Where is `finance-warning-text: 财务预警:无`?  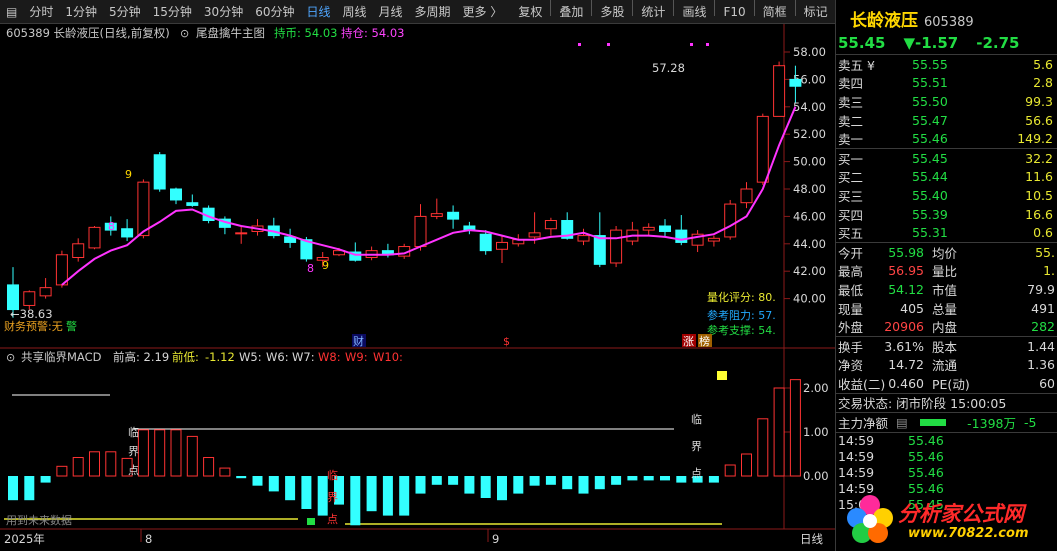 finance-warning-text: 财务预警:无 is located at coordinates (33, 326).